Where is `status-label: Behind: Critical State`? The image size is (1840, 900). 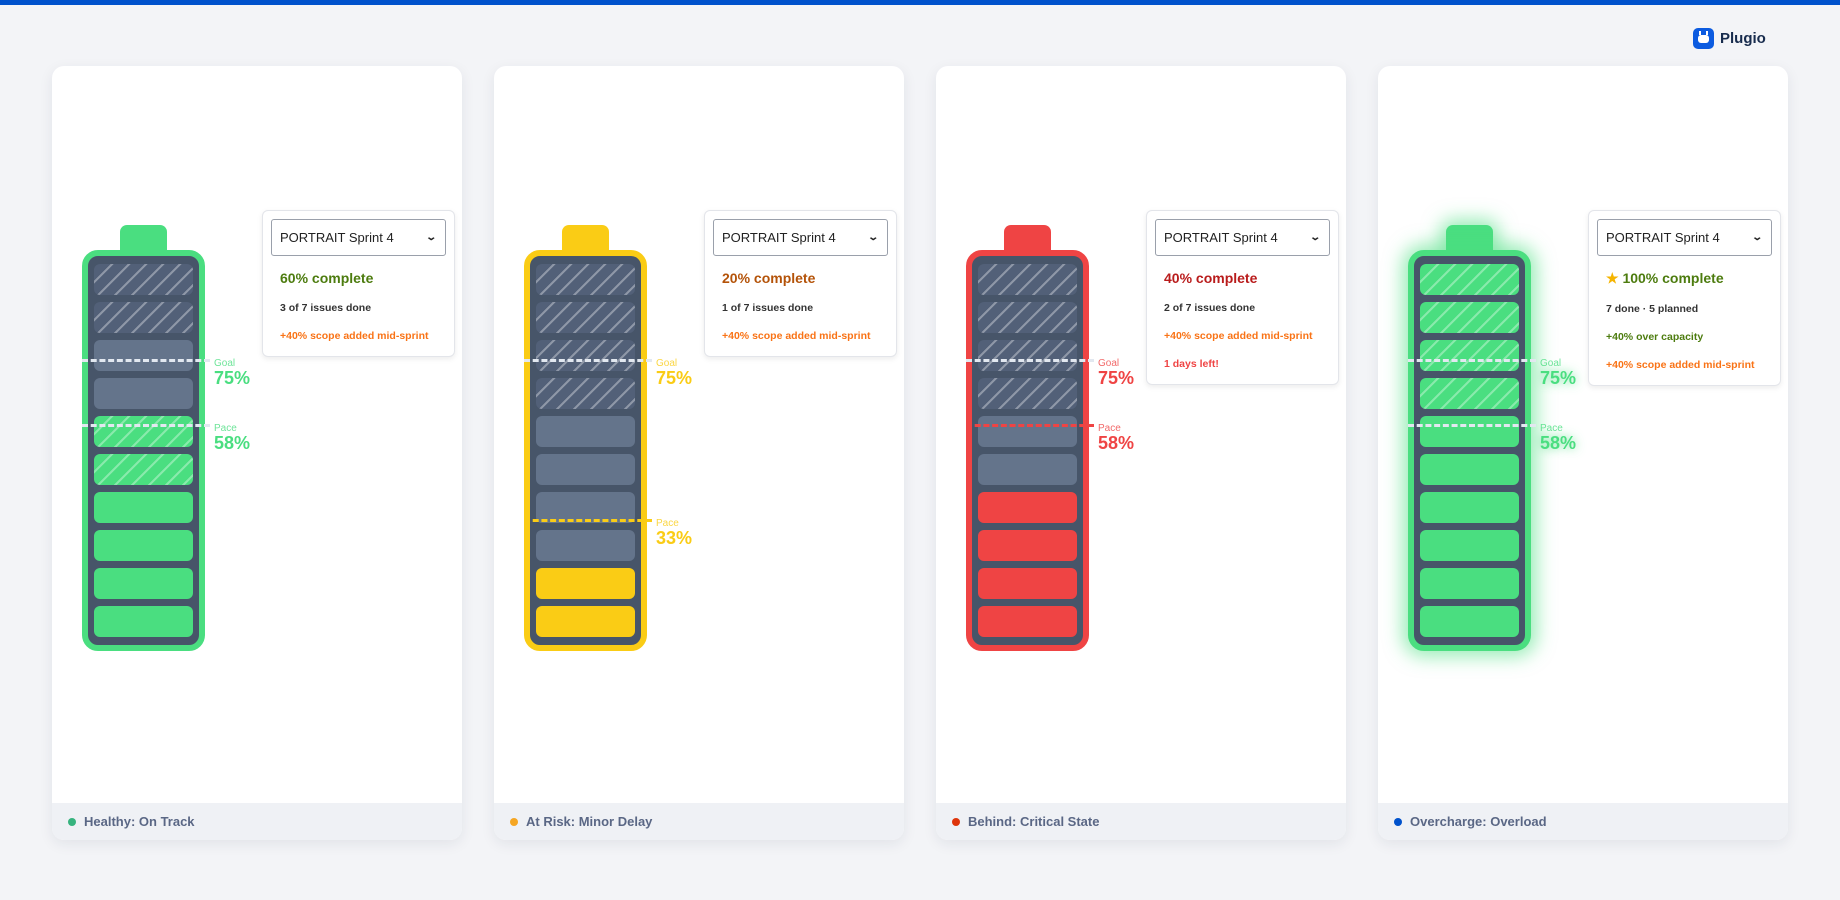
status-label: Behind: Critical State is located at coordinates (1034, 821).